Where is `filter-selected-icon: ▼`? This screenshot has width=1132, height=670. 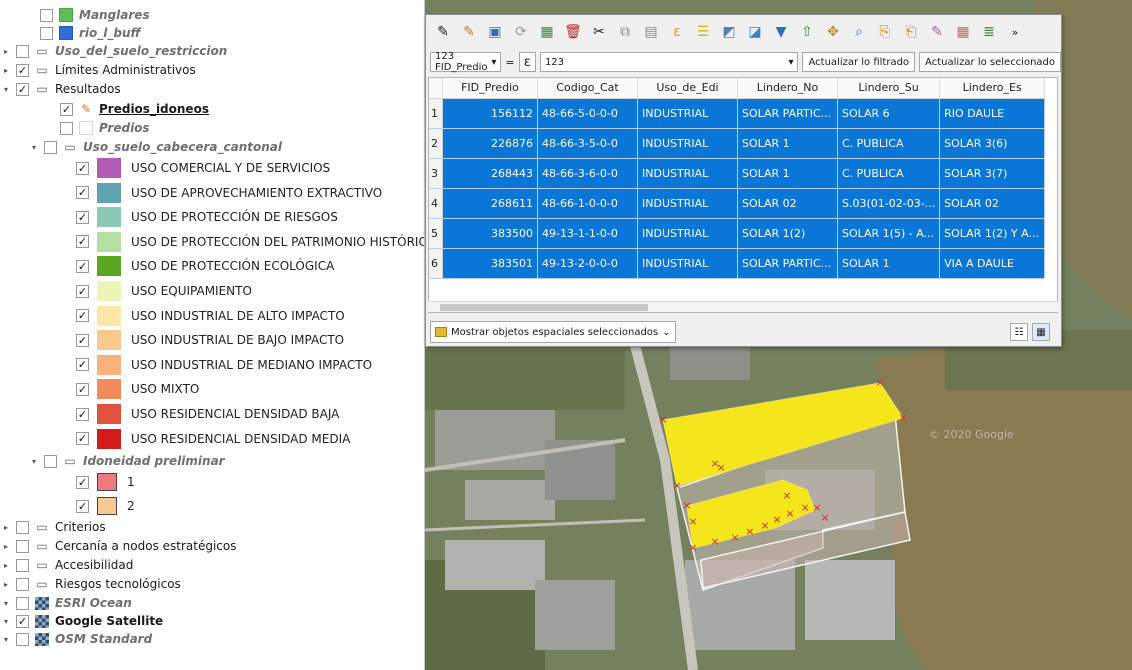
filter-selected-icon: ▼ is located at coordinates (781, 32).